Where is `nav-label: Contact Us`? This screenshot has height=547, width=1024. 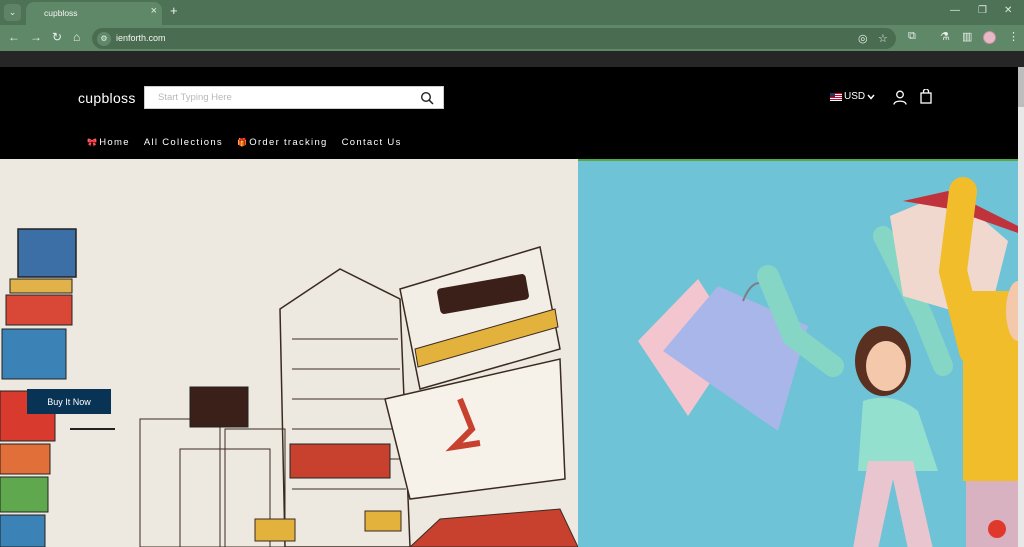 nav-label: Contact Us is located at coordinates (371, 142).